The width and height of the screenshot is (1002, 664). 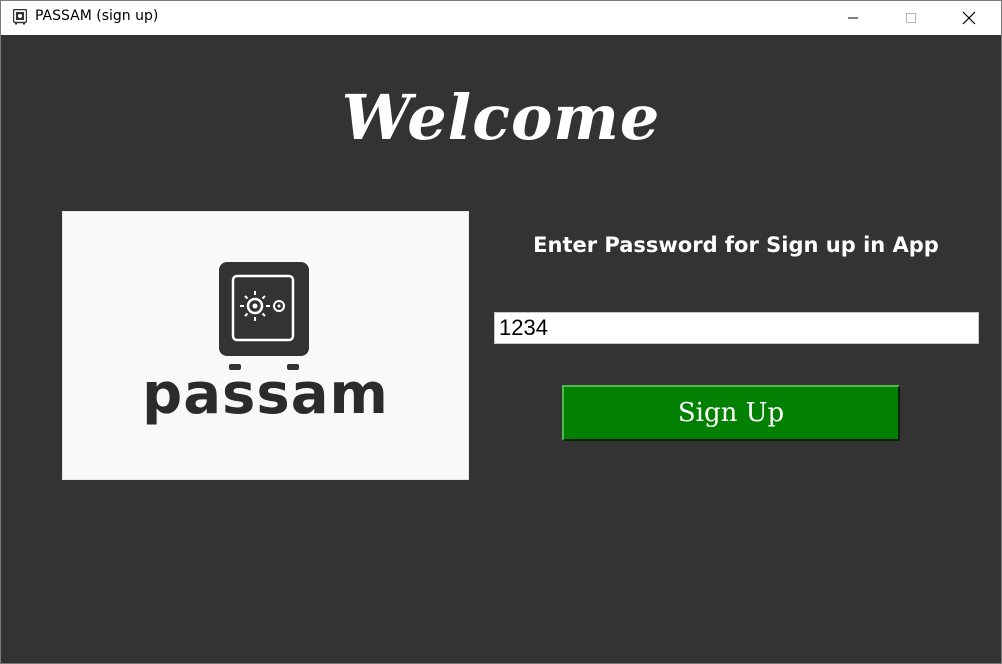 I want to click on minimize-button, so click(x=853, y=18).